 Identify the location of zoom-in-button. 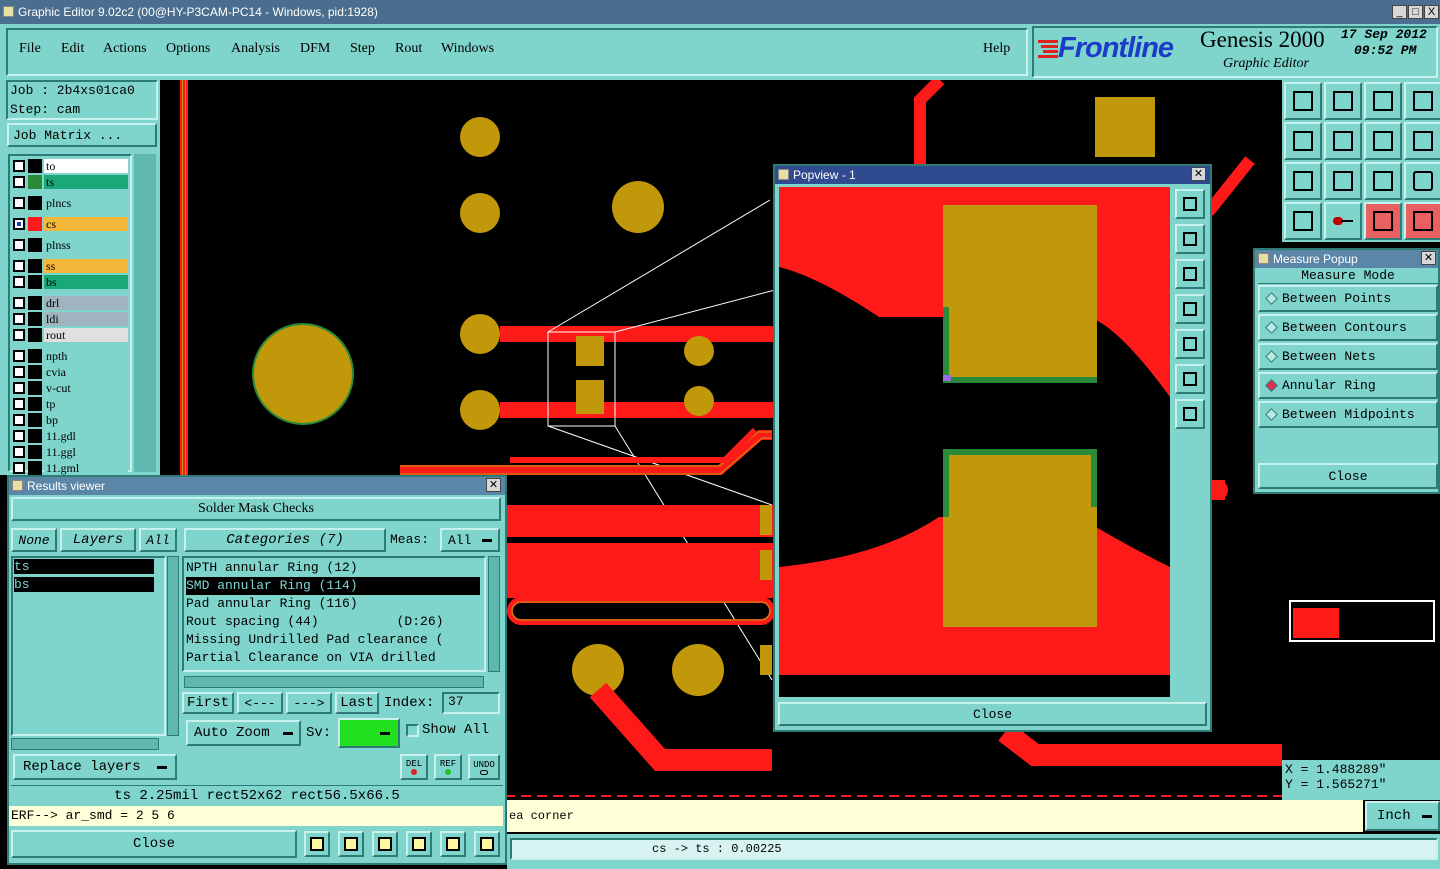
(1343, 101).